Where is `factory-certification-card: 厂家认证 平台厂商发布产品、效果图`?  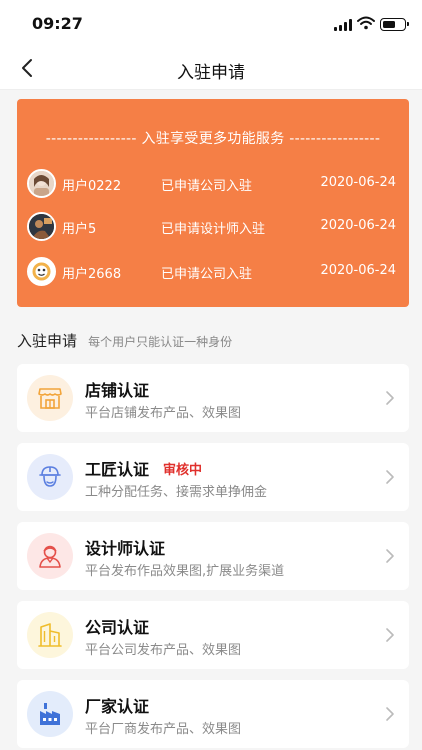
factory-certification-card: 厂家认证 平台厂商发布产品、效果图 is located at coordinates (213, 714).